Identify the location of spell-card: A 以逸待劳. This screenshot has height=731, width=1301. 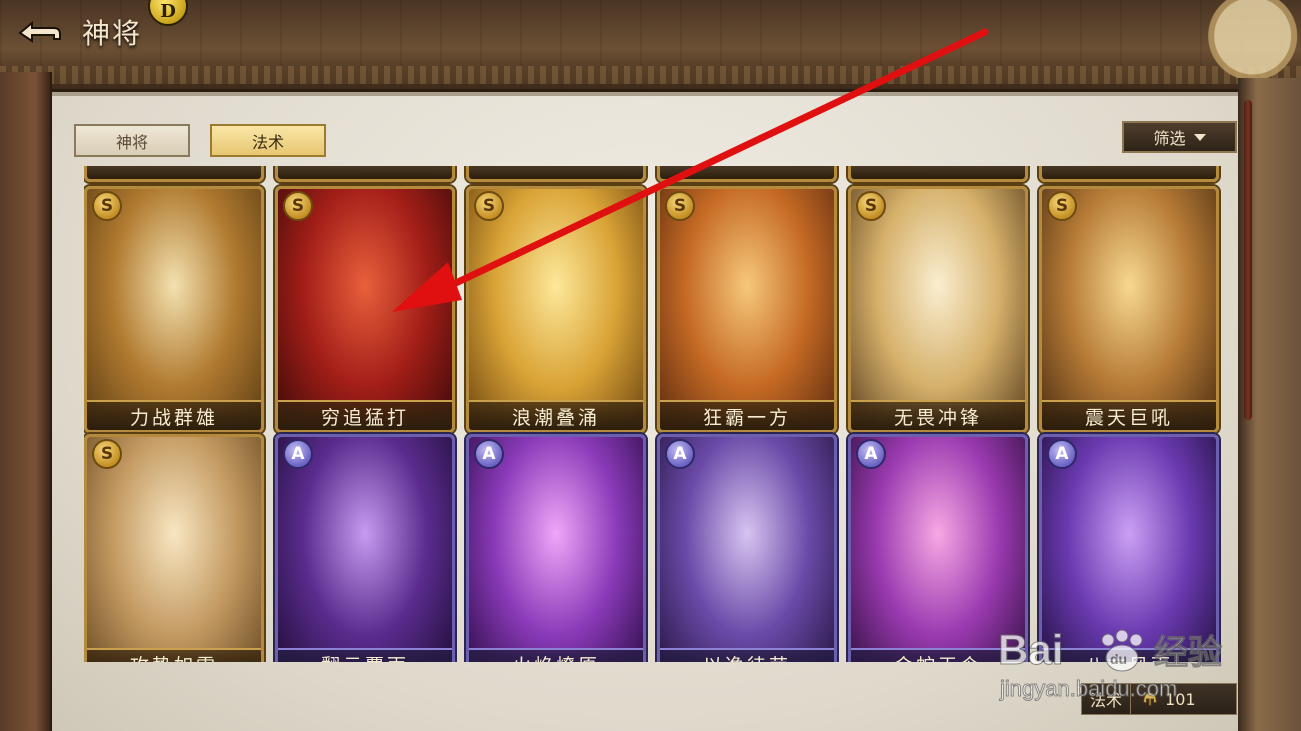
(747, 548).